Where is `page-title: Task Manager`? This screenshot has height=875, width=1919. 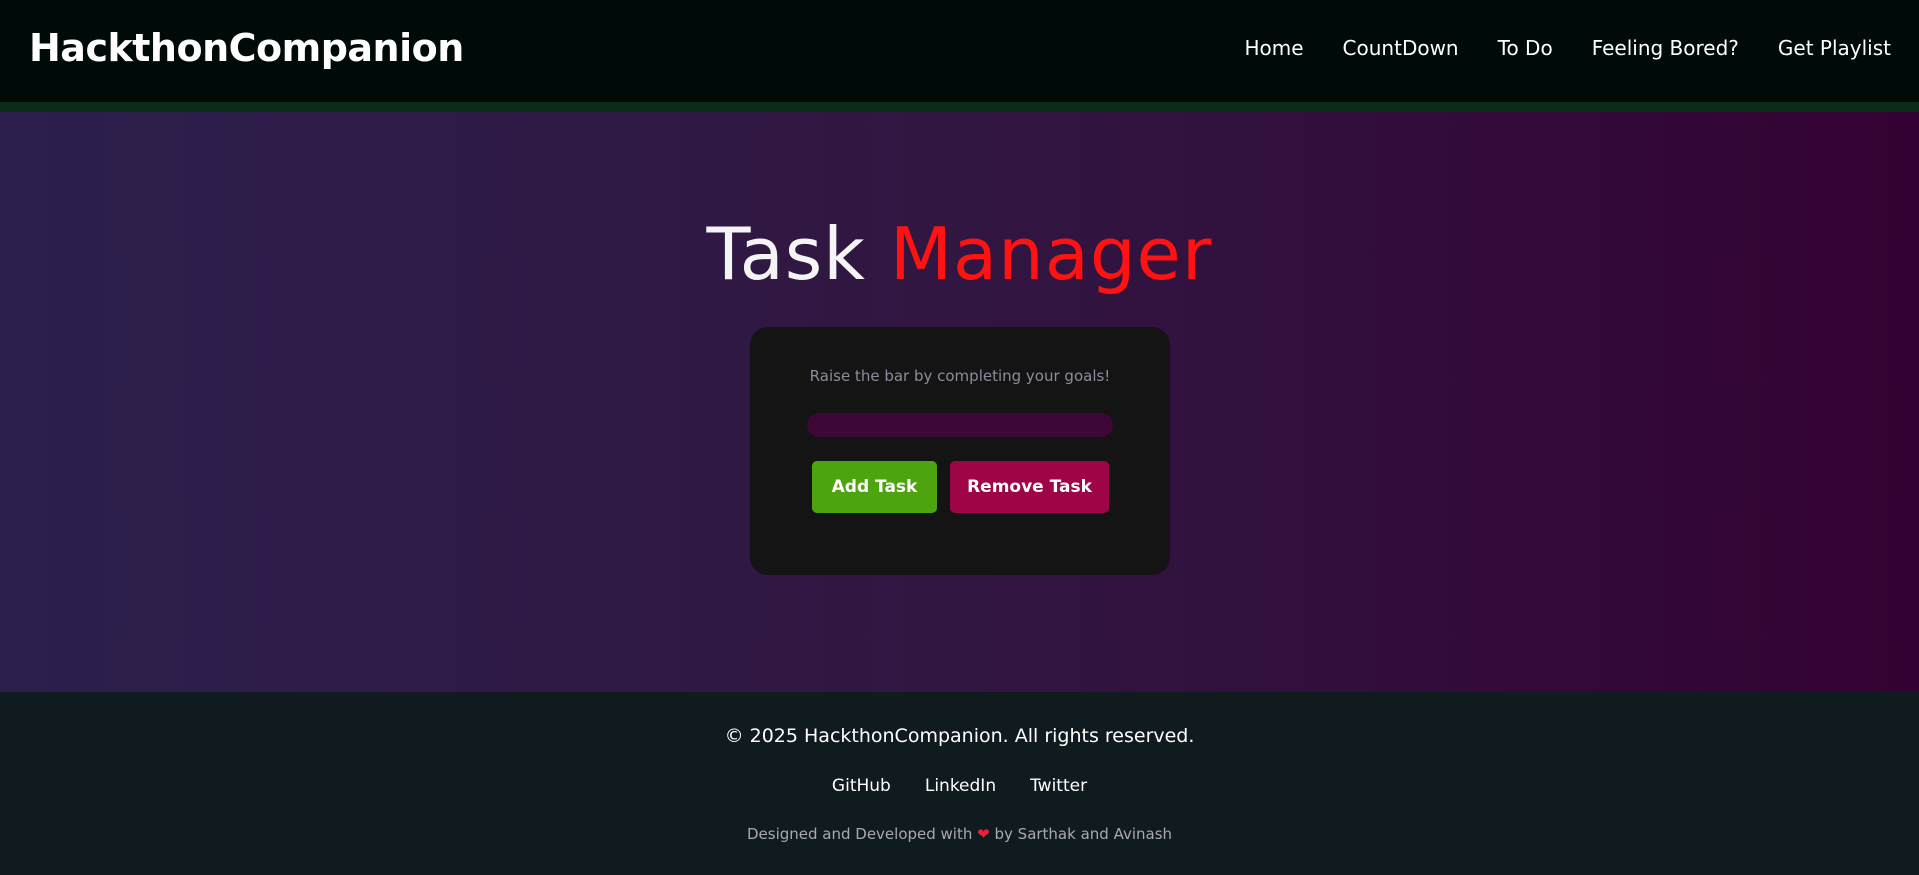
page-title: Task Manager is located at coordinates (959, 254).